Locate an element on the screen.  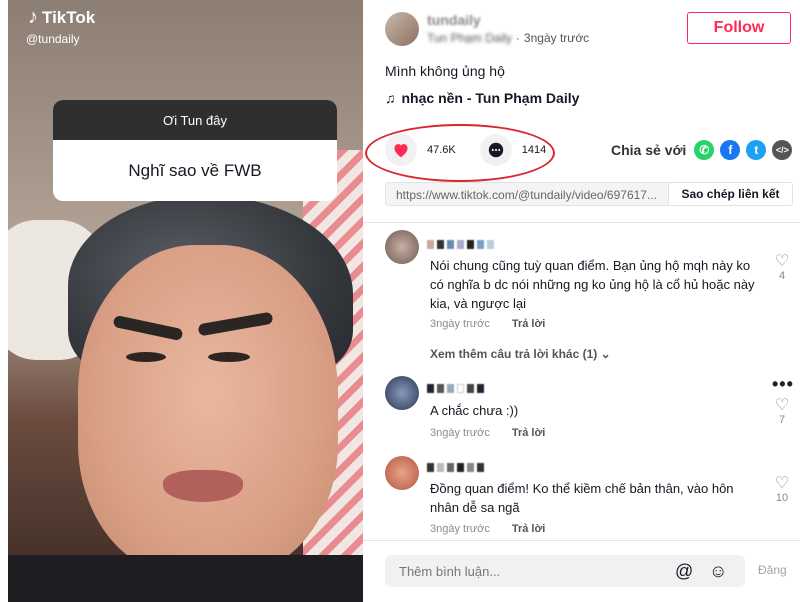
at-mention-icon: @ is located at coordinates (684, 571).